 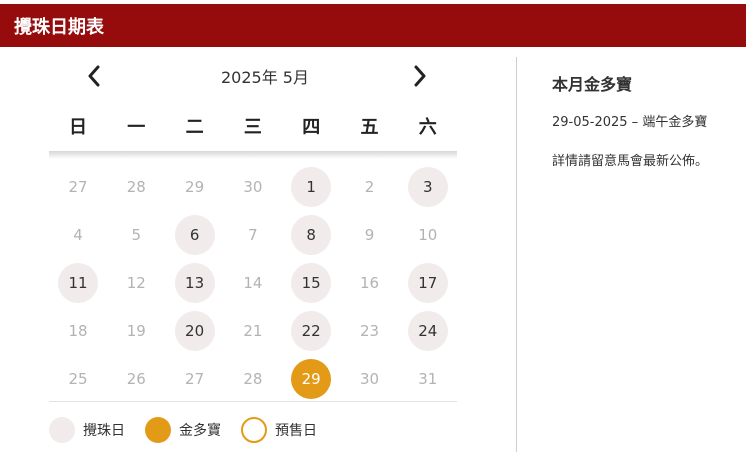 What do you see at coordinates (516, 254) in the screenshot?
I see `panel-divider` at bounding box center [516, 254].